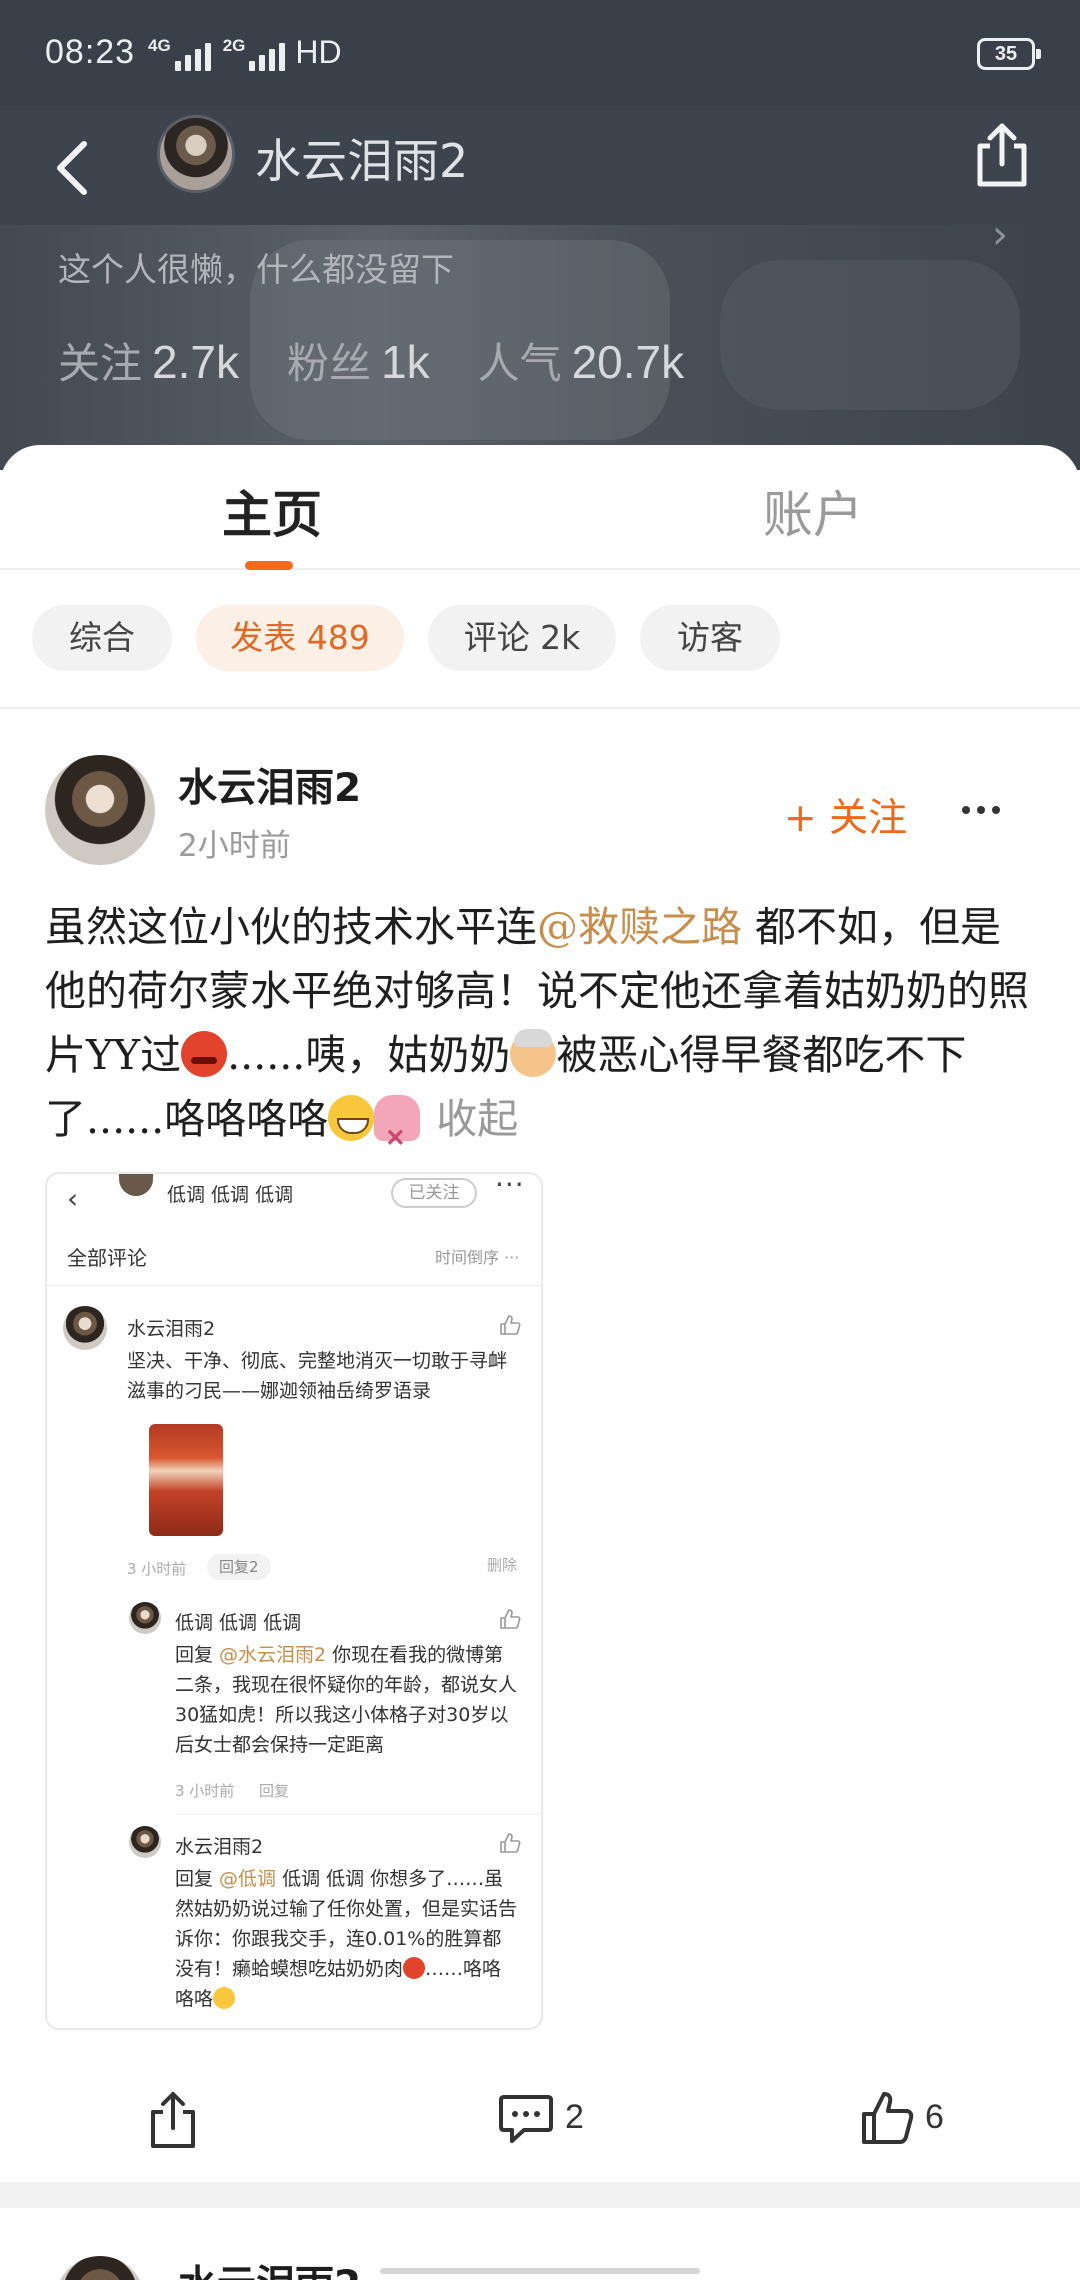 The width and height of the screenshot is (1080, 2280). Describe the element at coordinates (574, 2117) in the screenshot. I see `comment-count: 2` at that location.